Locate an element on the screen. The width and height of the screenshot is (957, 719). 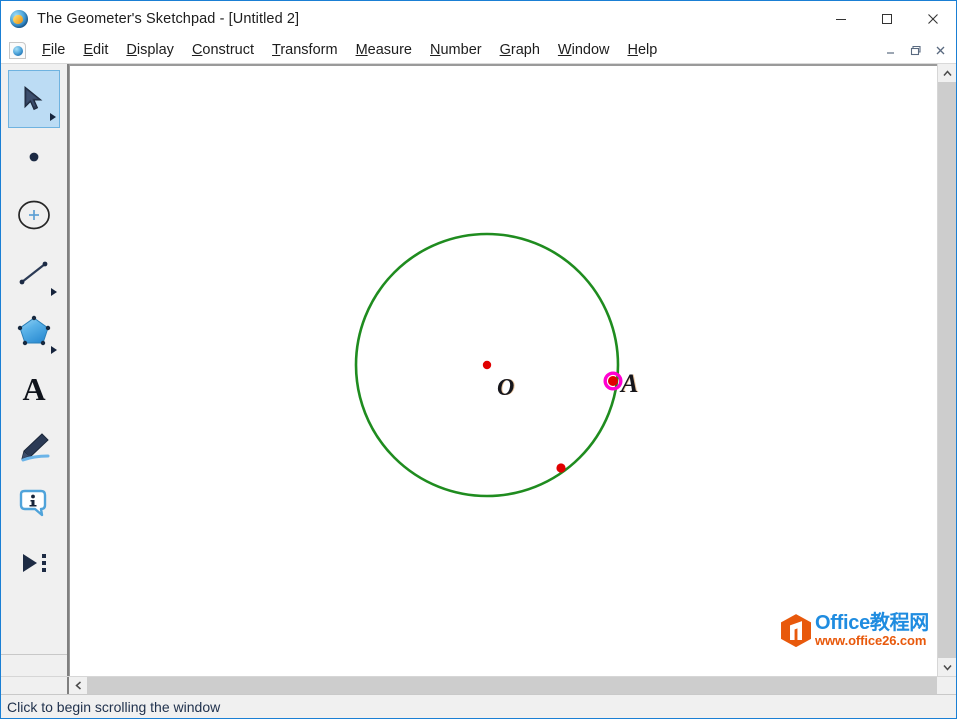
menu-construct: Construct is located at coordinates (223, 50).